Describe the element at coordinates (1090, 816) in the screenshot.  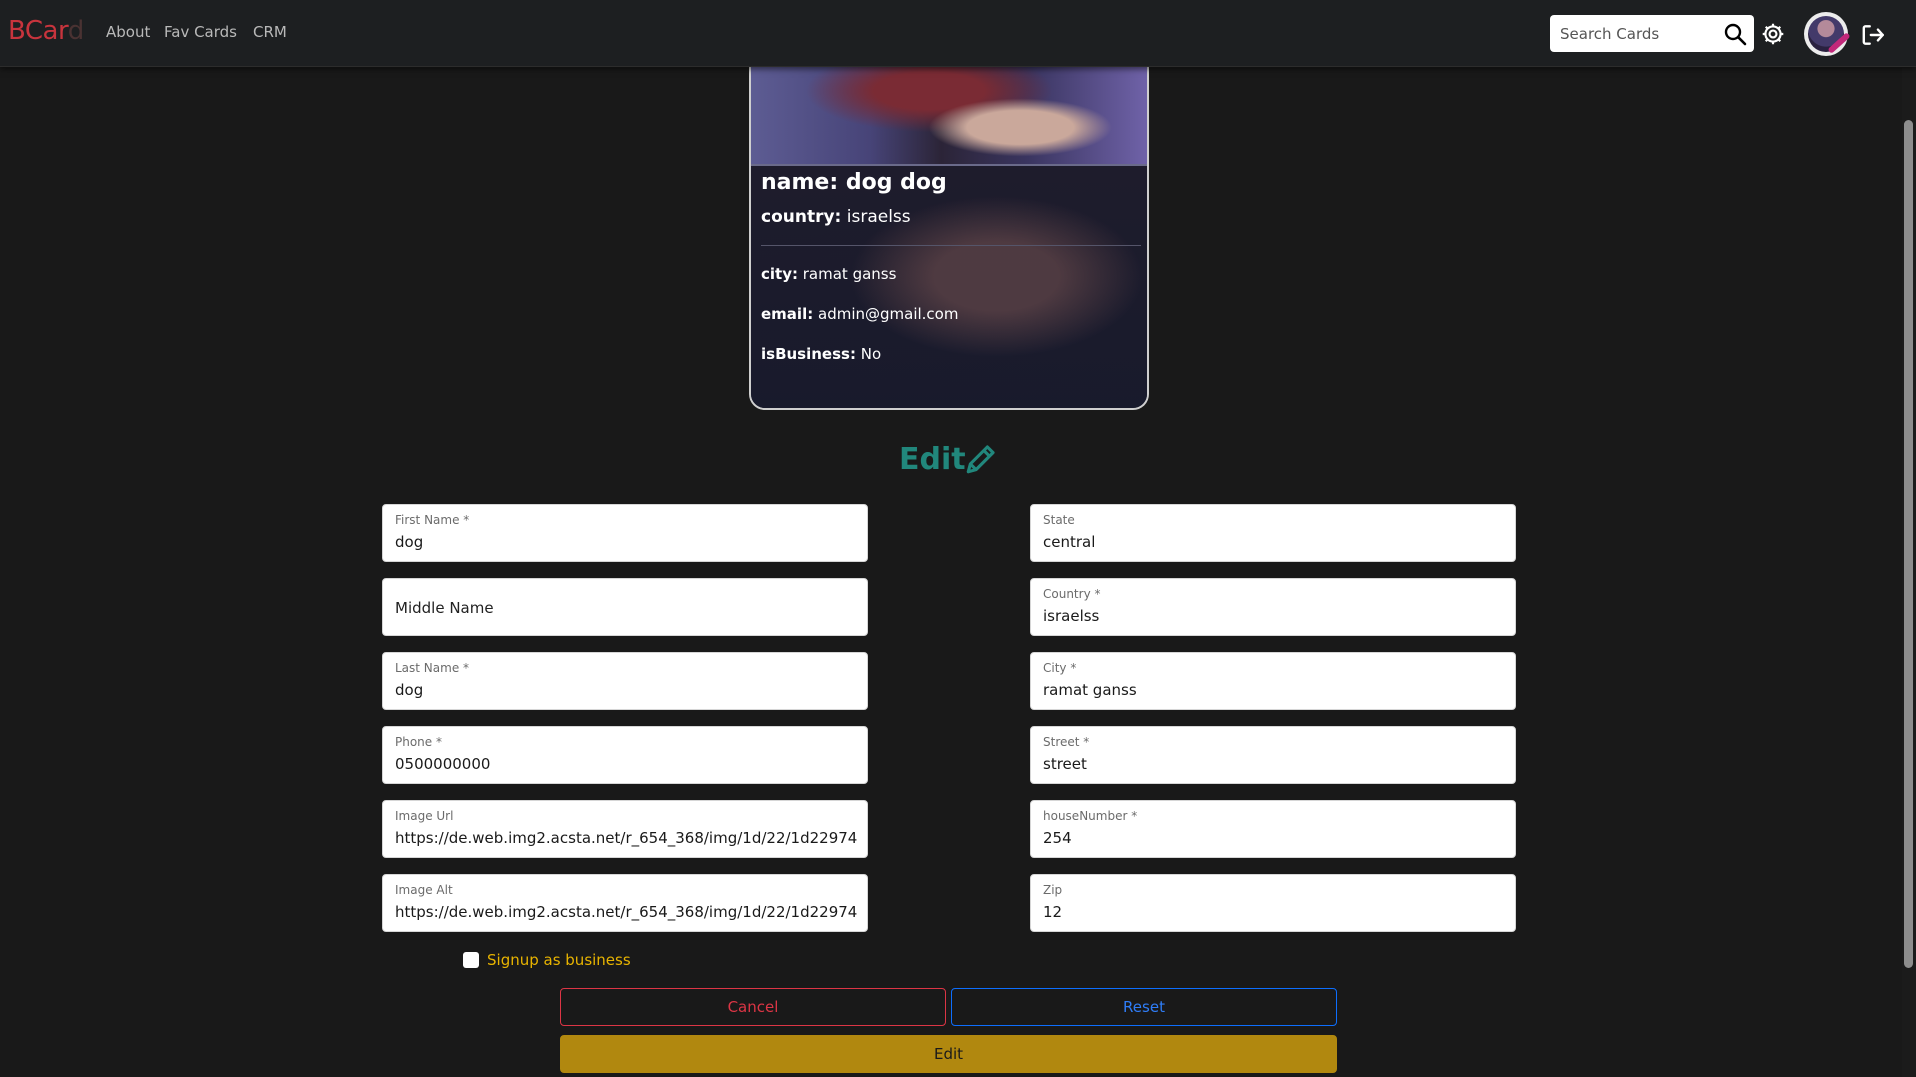
I see `house-number-label: houseNumber *` at that location.